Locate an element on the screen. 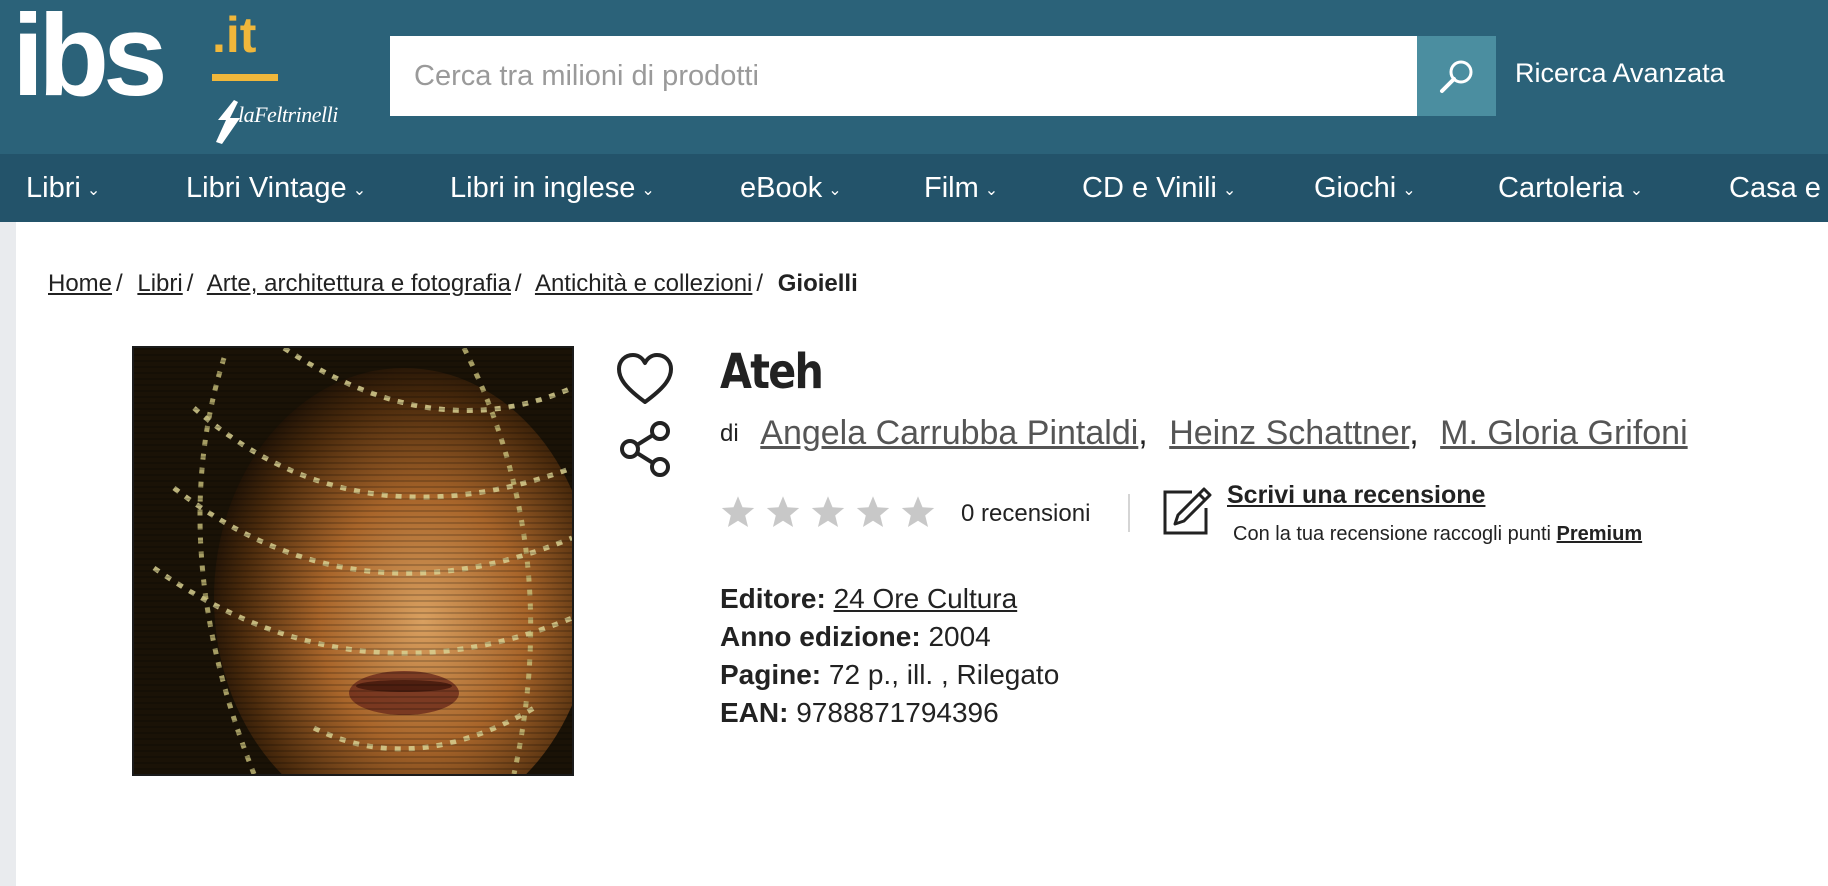 The image size is (1828, 886). detail-label: Anno edizione: is located at coordinates (820, 636).